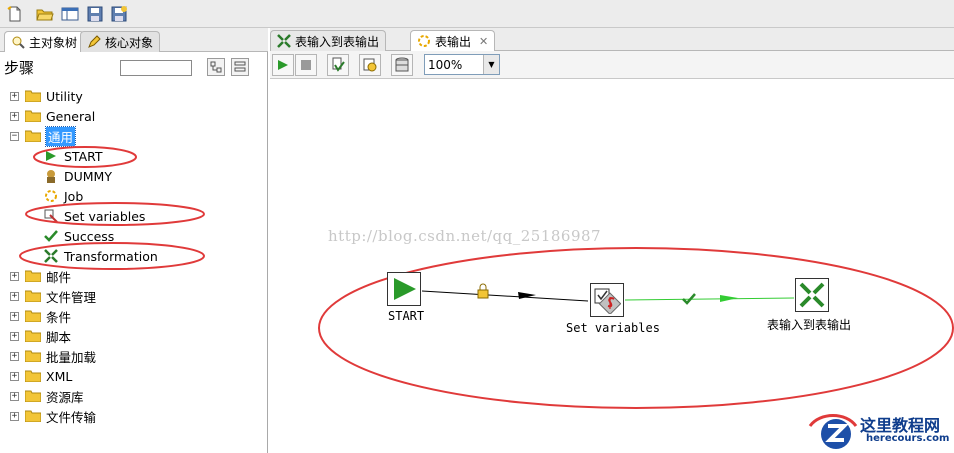 This screenshot has height=453, width=954. Describe the element at coordinates (709, 299) in the screenshot. I see `hop-setvars-to-transform` at that location.